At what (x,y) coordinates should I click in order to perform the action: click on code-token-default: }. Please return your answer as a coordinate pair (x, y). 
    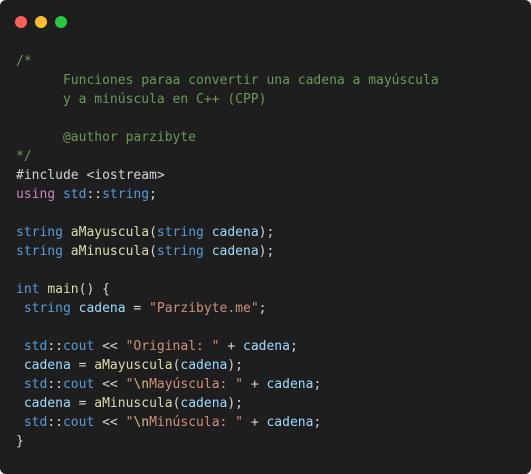
    Looking at the image, I should click on (20, 441).